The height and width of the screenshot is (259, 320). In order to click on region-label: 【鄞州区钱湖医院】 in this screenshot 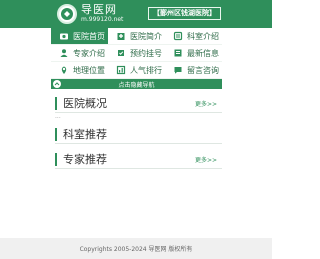, I will do `click(184, 13)`.